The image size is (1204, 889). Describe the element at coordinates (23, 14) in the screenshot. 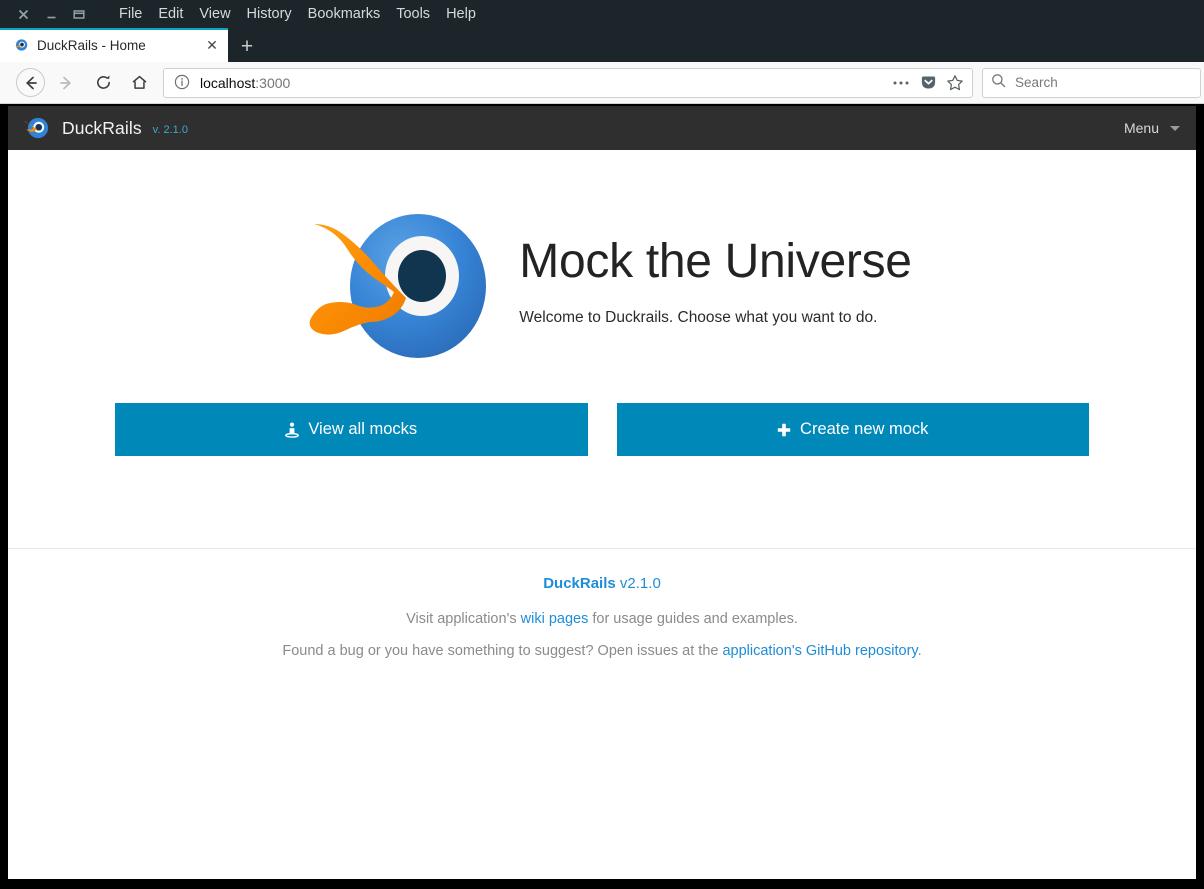

I see `close-icon` at that location.